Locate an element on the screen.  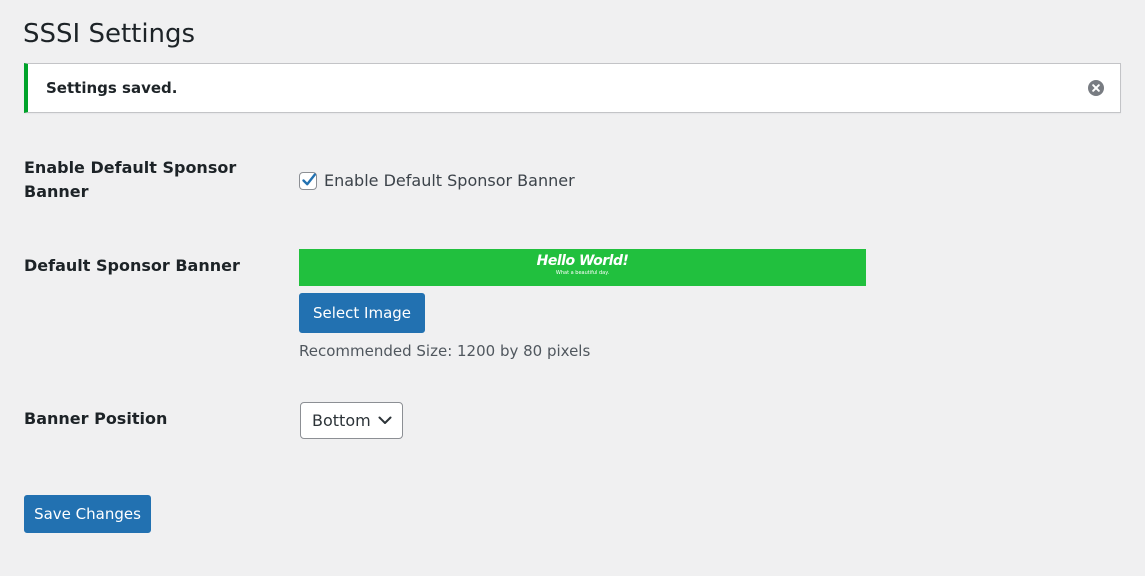
banner-preview-subtitle: What a beautiful day. is located at coordinates (582, 273).